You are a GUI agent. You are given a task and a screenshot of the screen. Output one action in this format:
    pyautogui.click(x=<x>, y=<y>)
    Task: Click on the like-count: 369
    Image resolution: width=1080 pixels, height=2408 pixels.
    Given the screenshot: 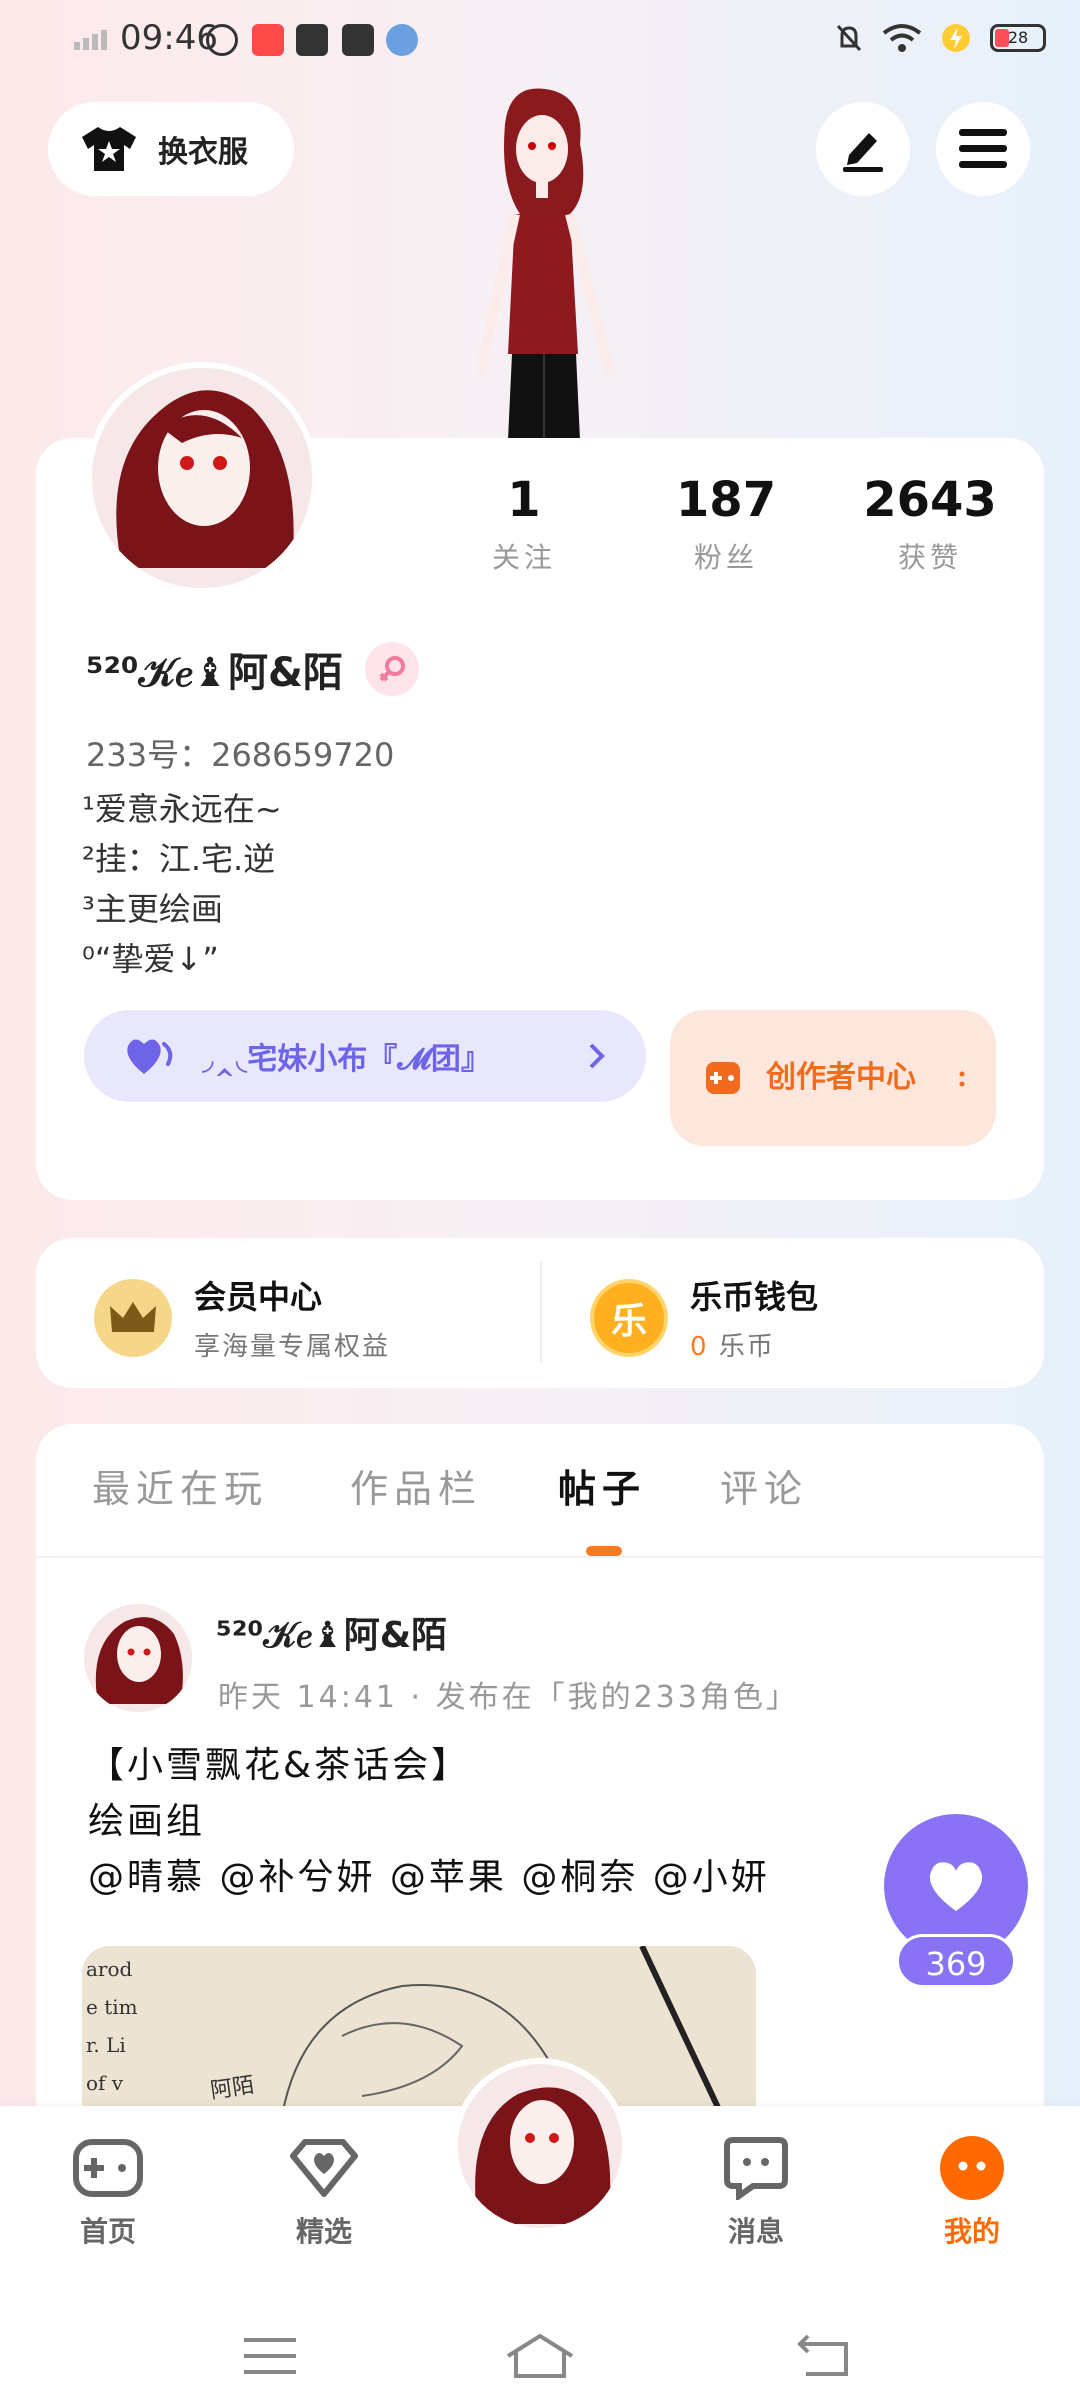 What is the action you would take?
    pyautogui.click(x=956, y=1961)
    